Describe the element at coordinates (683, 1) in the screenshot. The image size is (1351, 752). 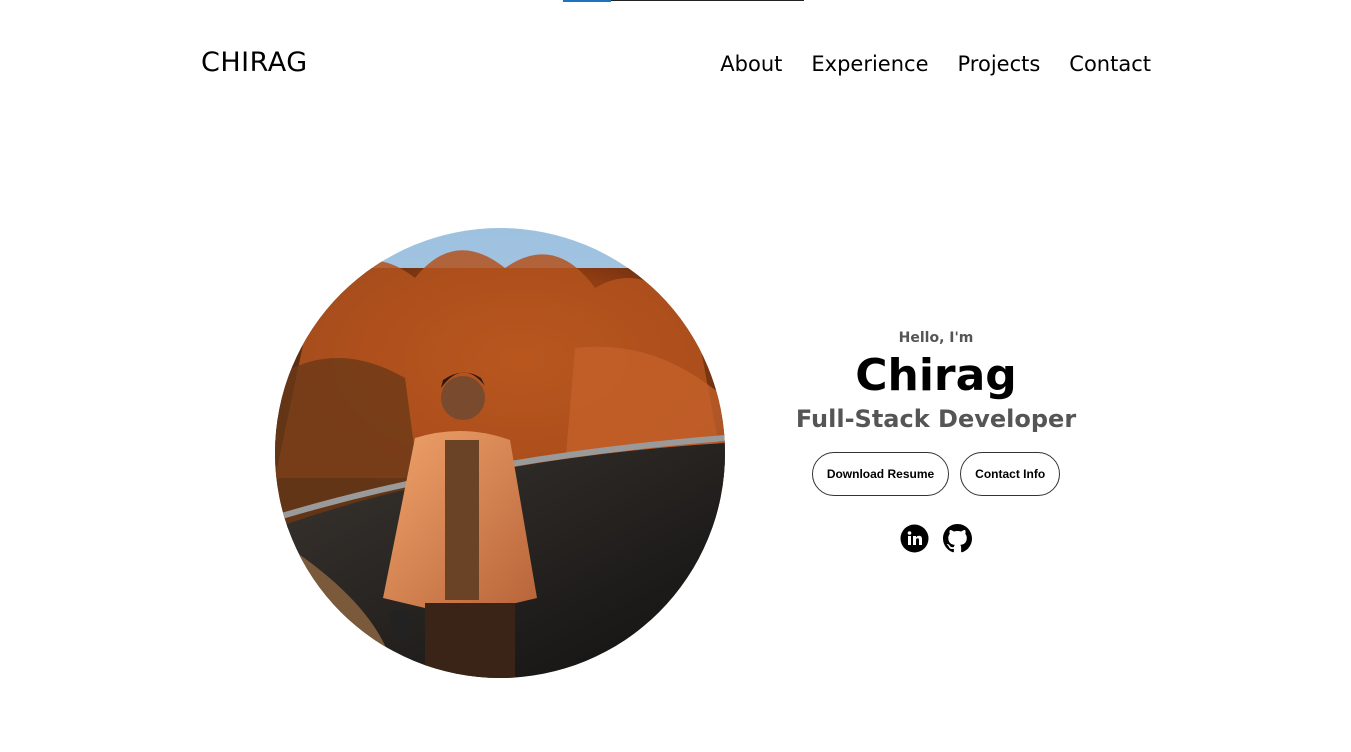
I see `scroll-progress-track` at that location.